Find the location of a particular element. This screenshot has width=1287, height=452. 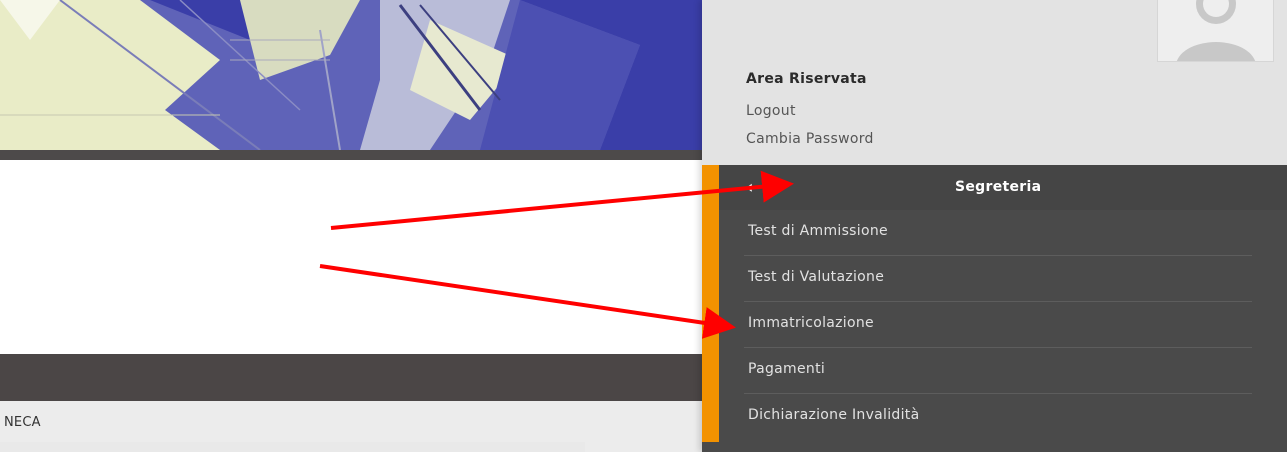

logout-link: Logout is located at coordinates (771, 111).